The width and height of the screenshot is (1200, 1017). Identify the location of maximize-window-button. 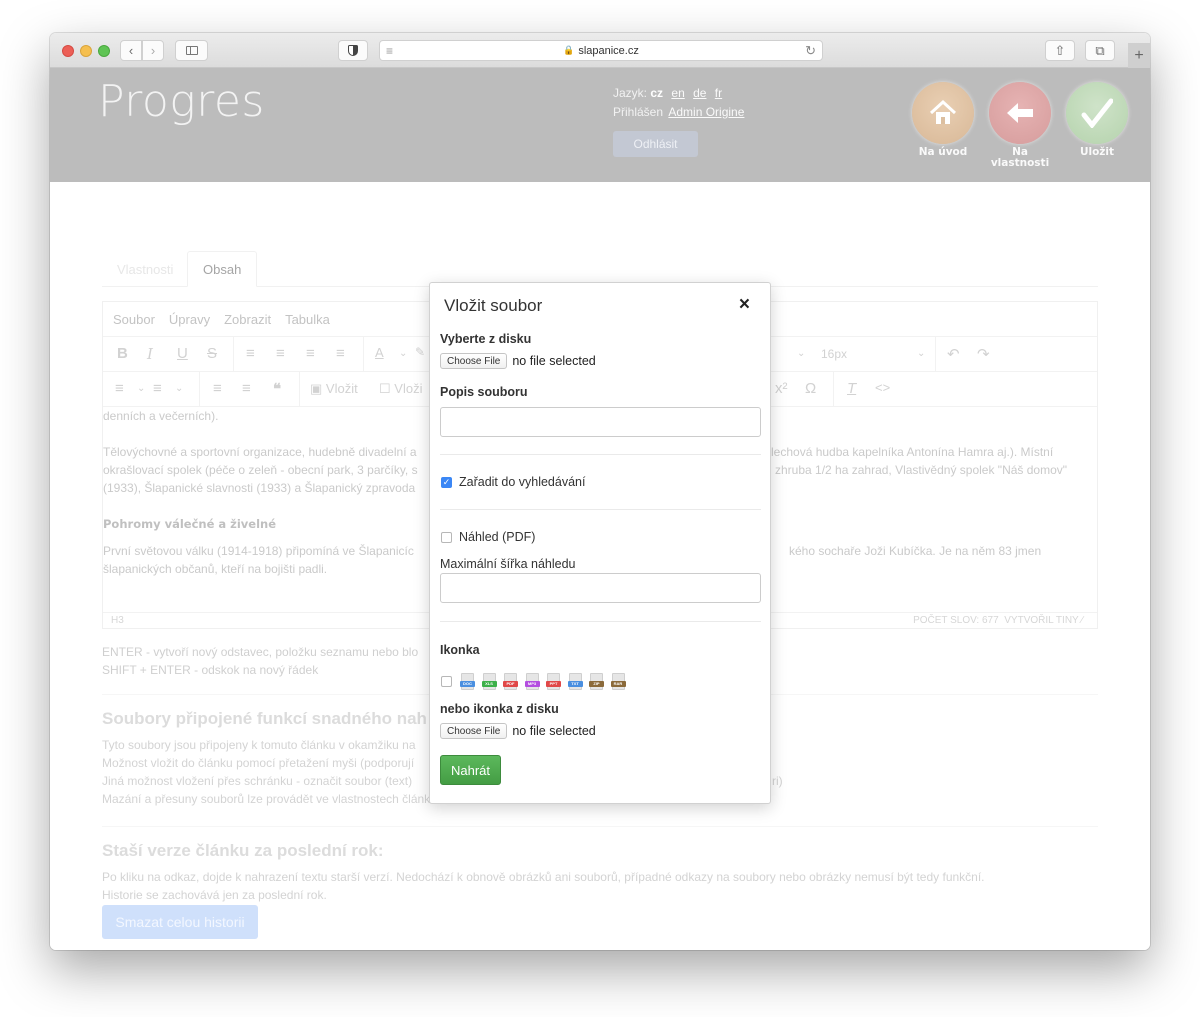
(104, 51).